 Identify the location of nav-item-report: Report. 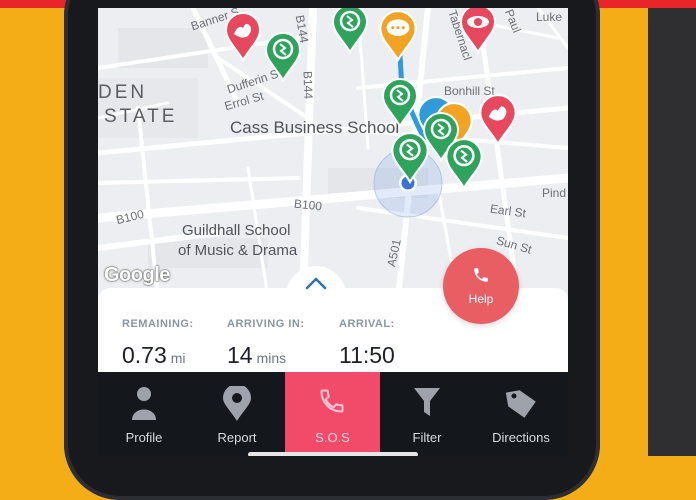
(237, 414).